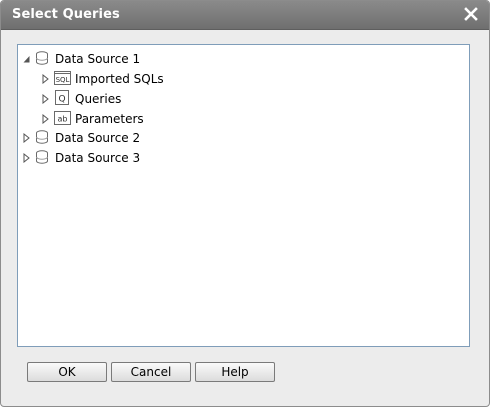  What do you see at coordinates (245, 15) in the screenshot?
I see `dialog-titlebar: Select Queries` at bounding box center [245, 15].